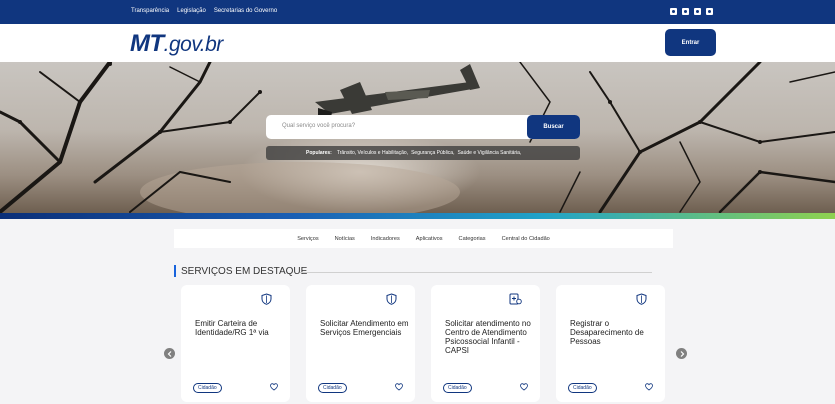 This screenshot has width=835, height=404. Describe the element at coordinates (191, 11) in the screenshot. I see `link-legislacao: Legislação` at that location.